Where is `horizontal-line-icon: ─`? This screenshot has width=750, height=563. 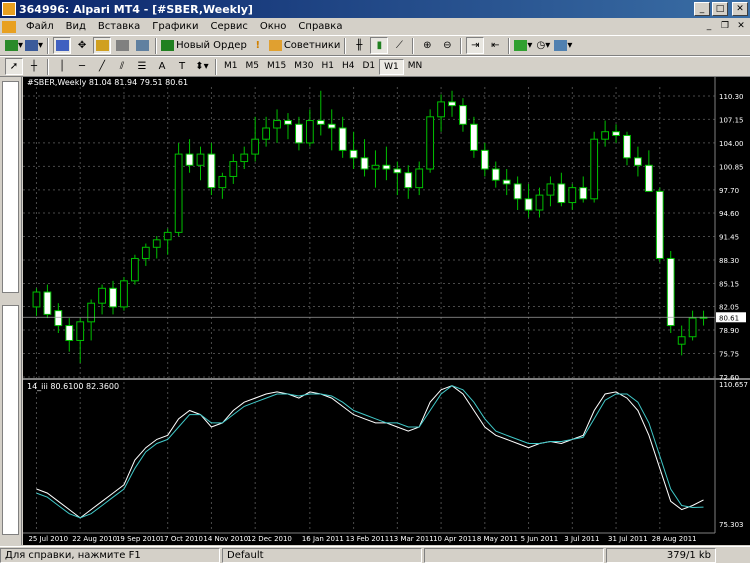 horizontal-line-icon: ─ is located at coordinates (82, 66).